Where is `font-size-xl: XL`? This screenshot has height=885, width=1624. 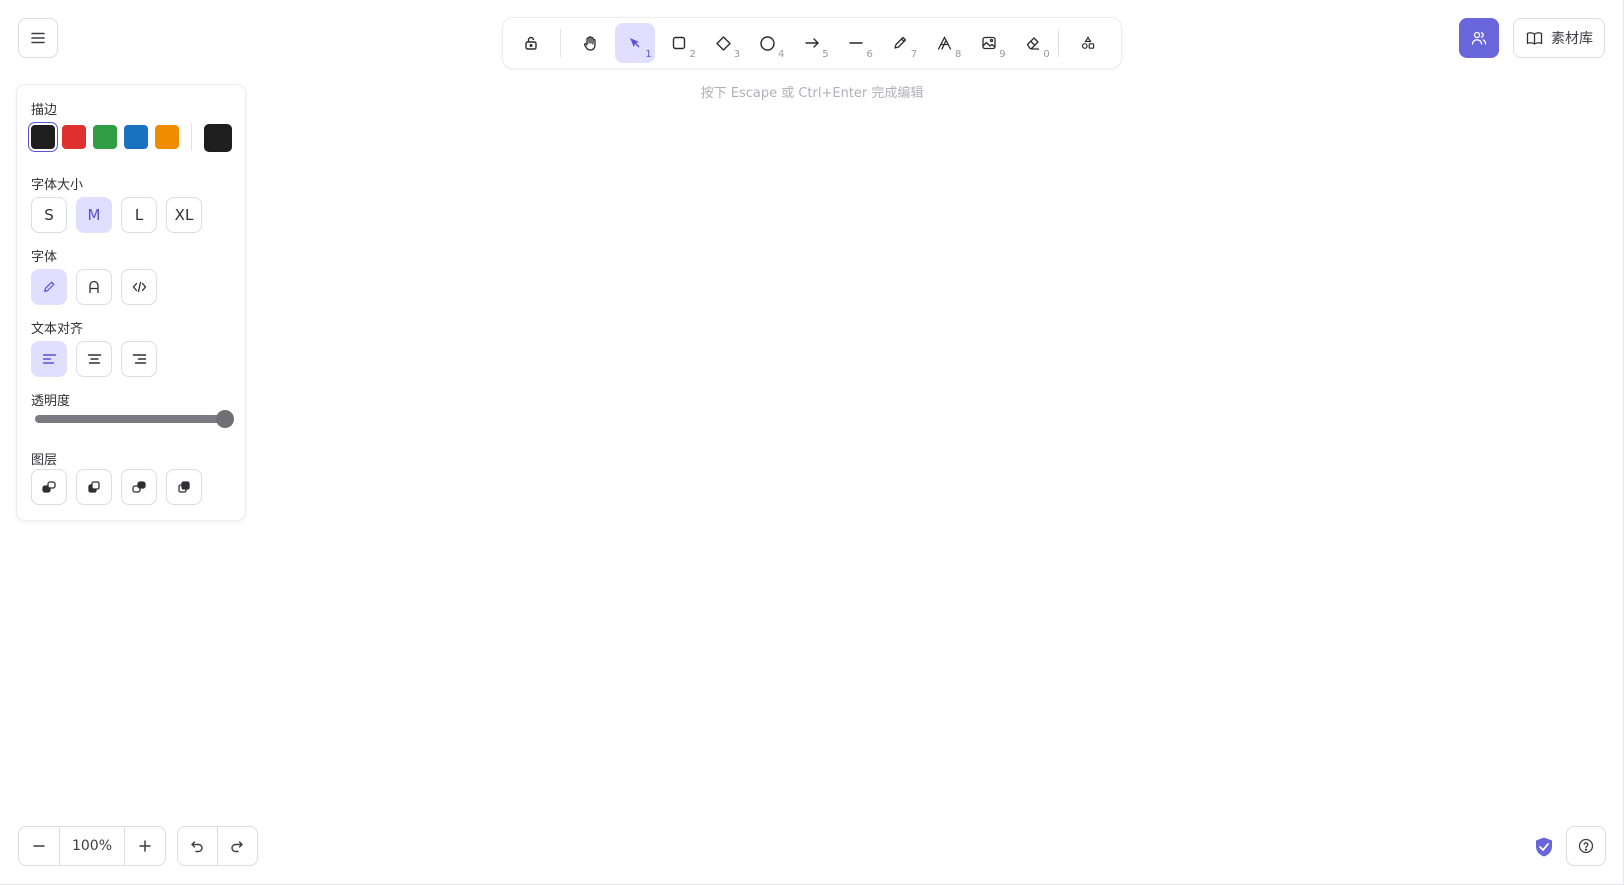 font-size-xl: XL is located at coordinates (184, 215).